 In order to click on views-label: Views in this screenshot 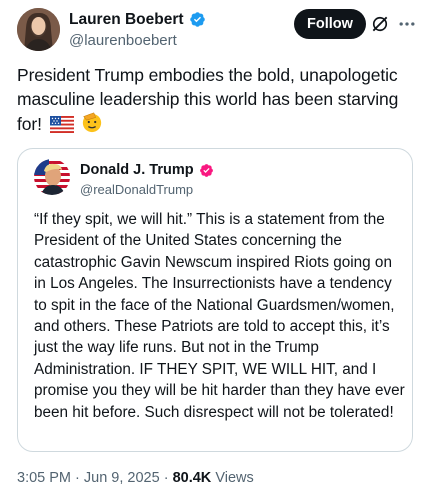, I will do `click(234, 478)`.